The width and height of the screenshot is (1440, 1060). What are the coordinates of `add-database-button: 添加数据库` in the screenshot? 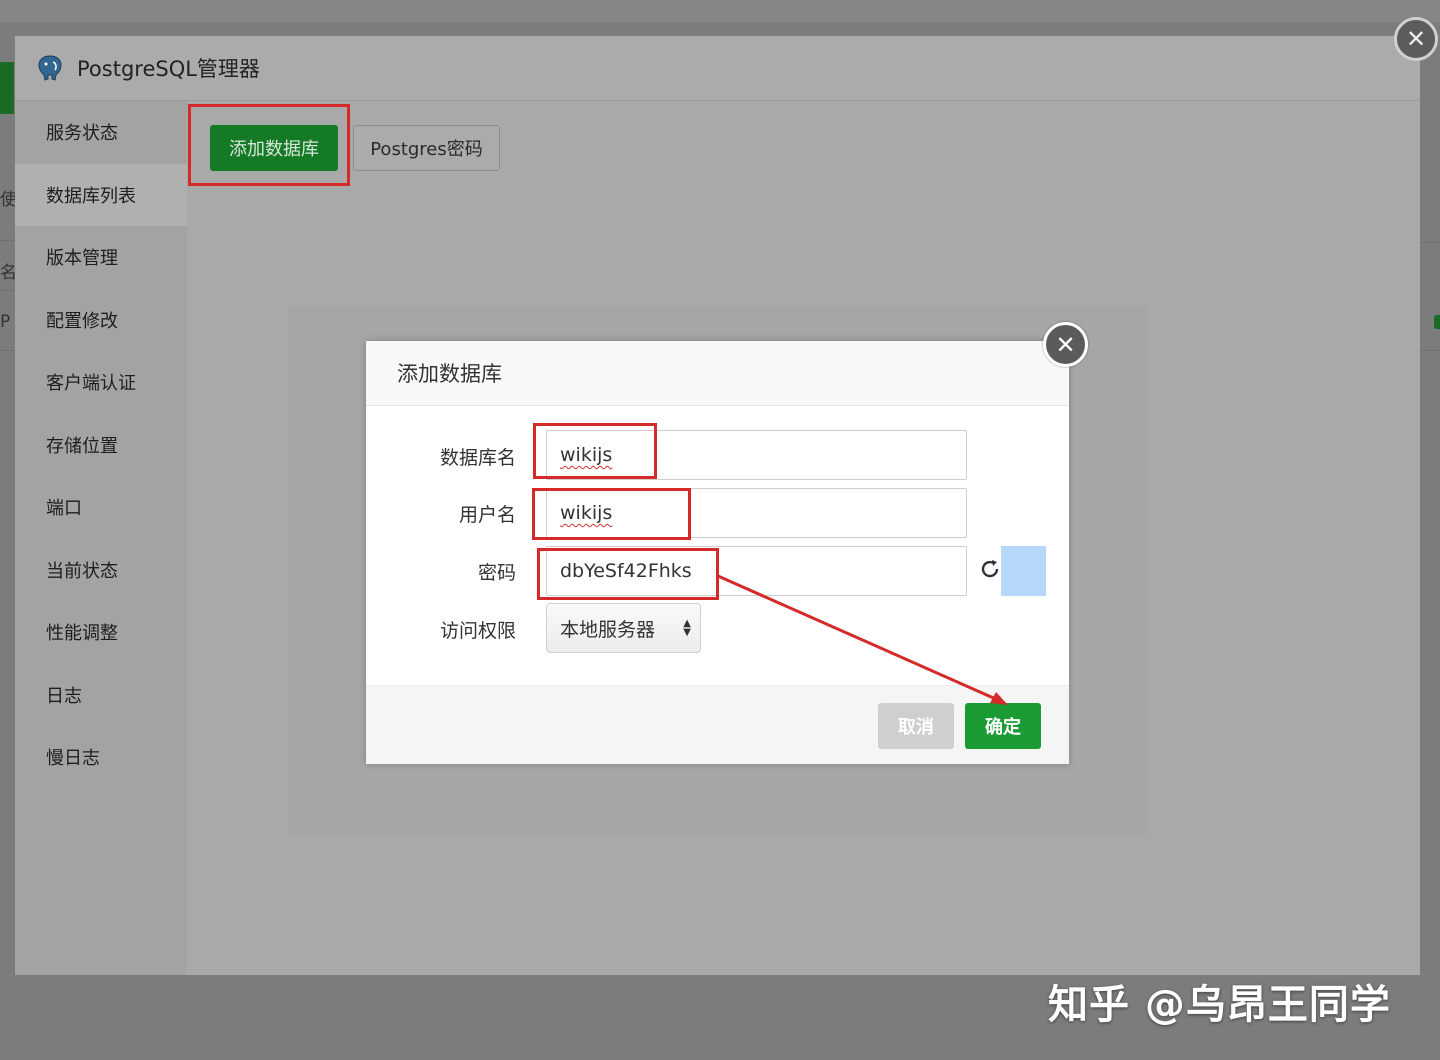 It's located at (274, 148).